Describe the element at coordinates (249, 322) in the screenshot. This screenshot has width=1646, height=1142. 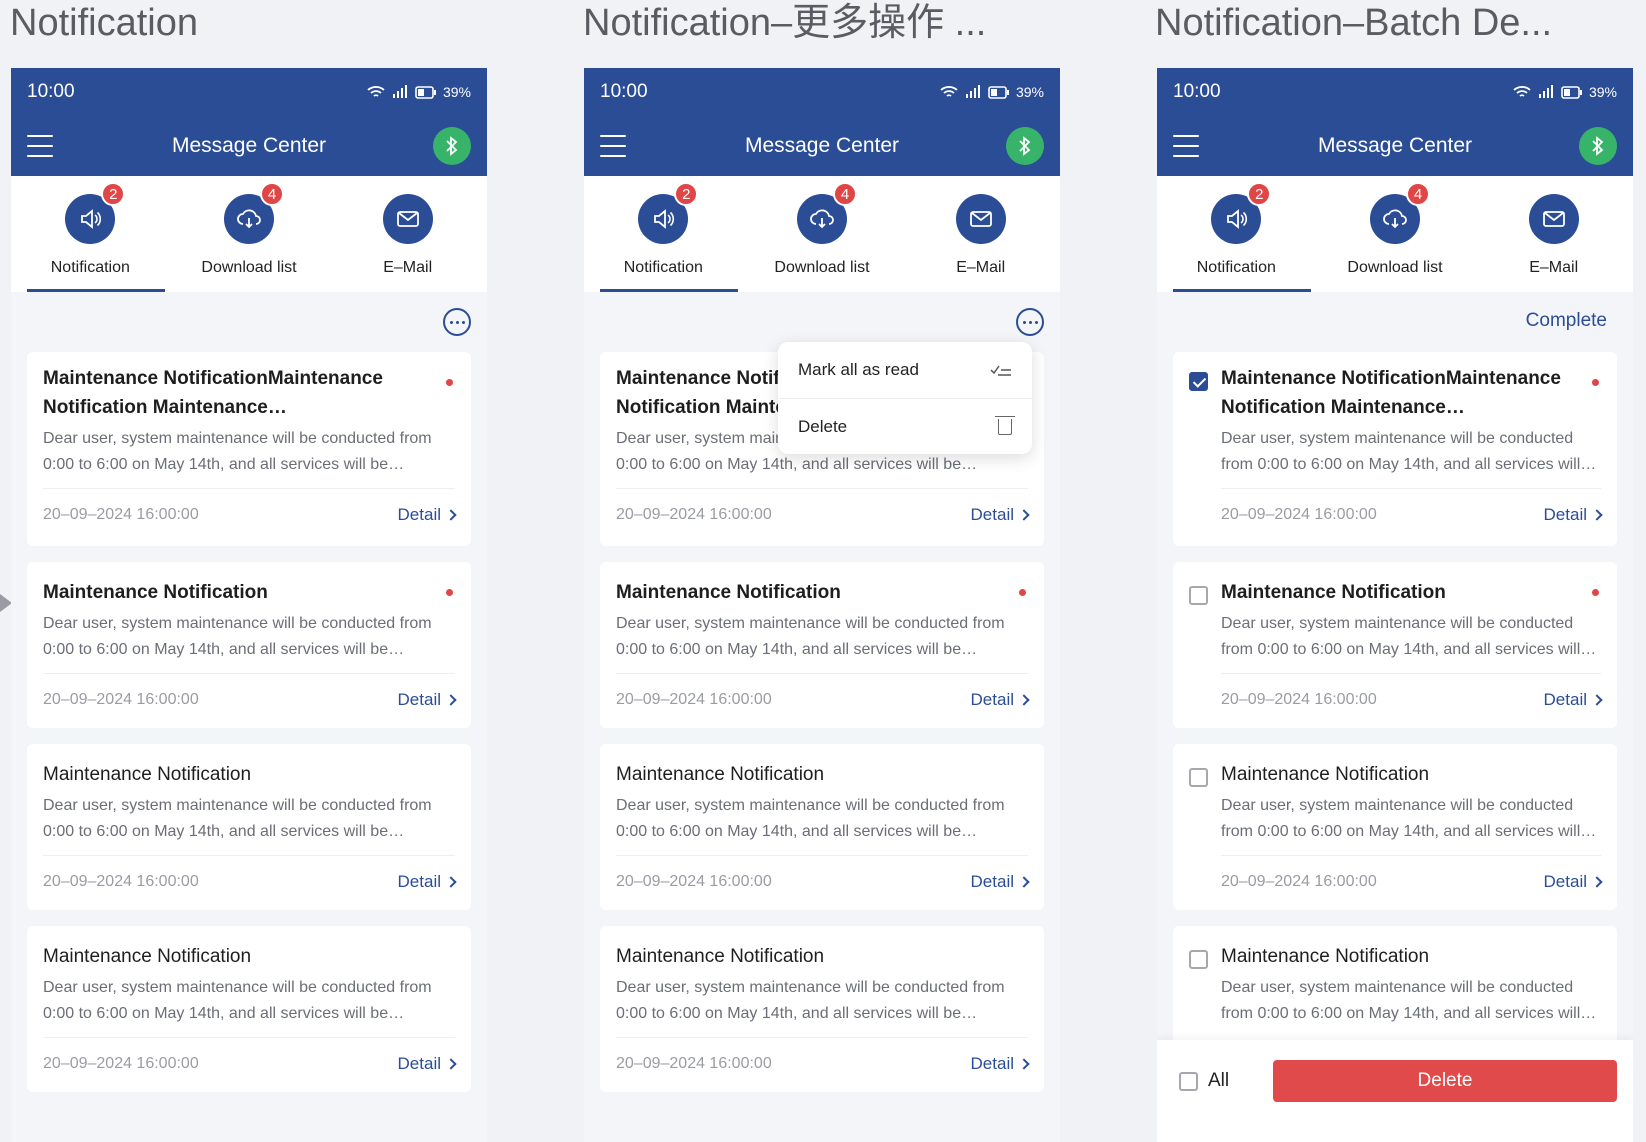
I see `list-toolbar` at that location.